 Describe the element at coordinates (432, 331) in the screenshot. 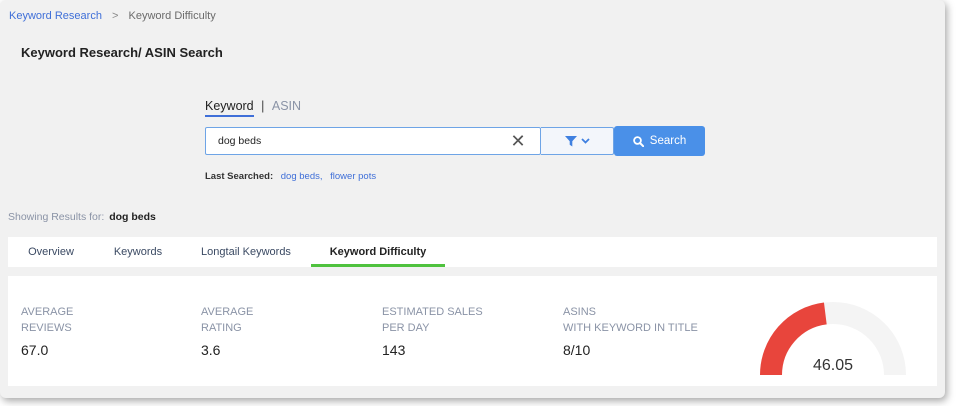

I see `stat-estimated-sales: ESTIMATED SALES PER DAY 143` at that location.